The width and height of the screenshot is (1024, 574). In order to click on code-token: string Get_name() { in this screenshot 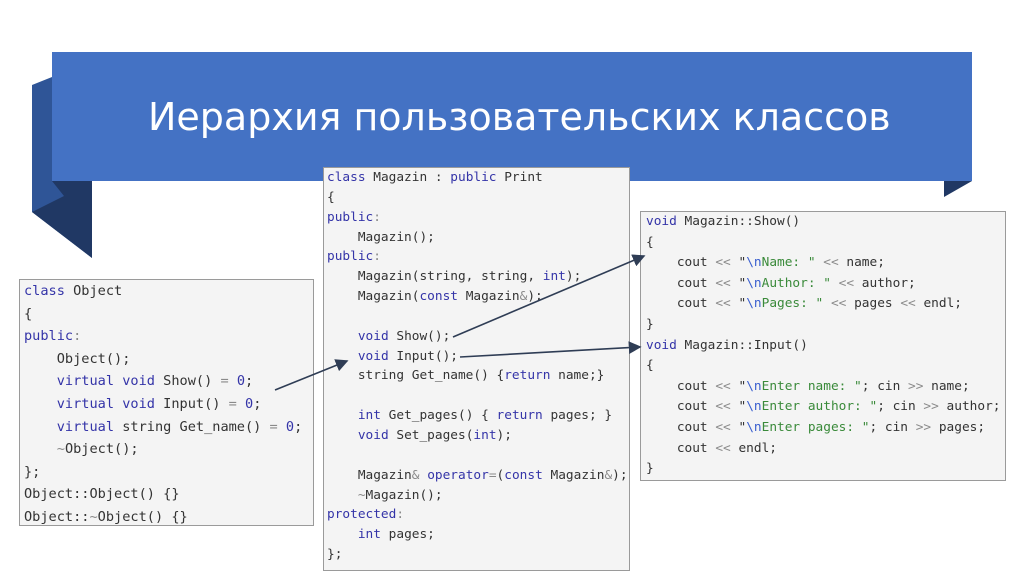, I will do `click(416, 376)`.